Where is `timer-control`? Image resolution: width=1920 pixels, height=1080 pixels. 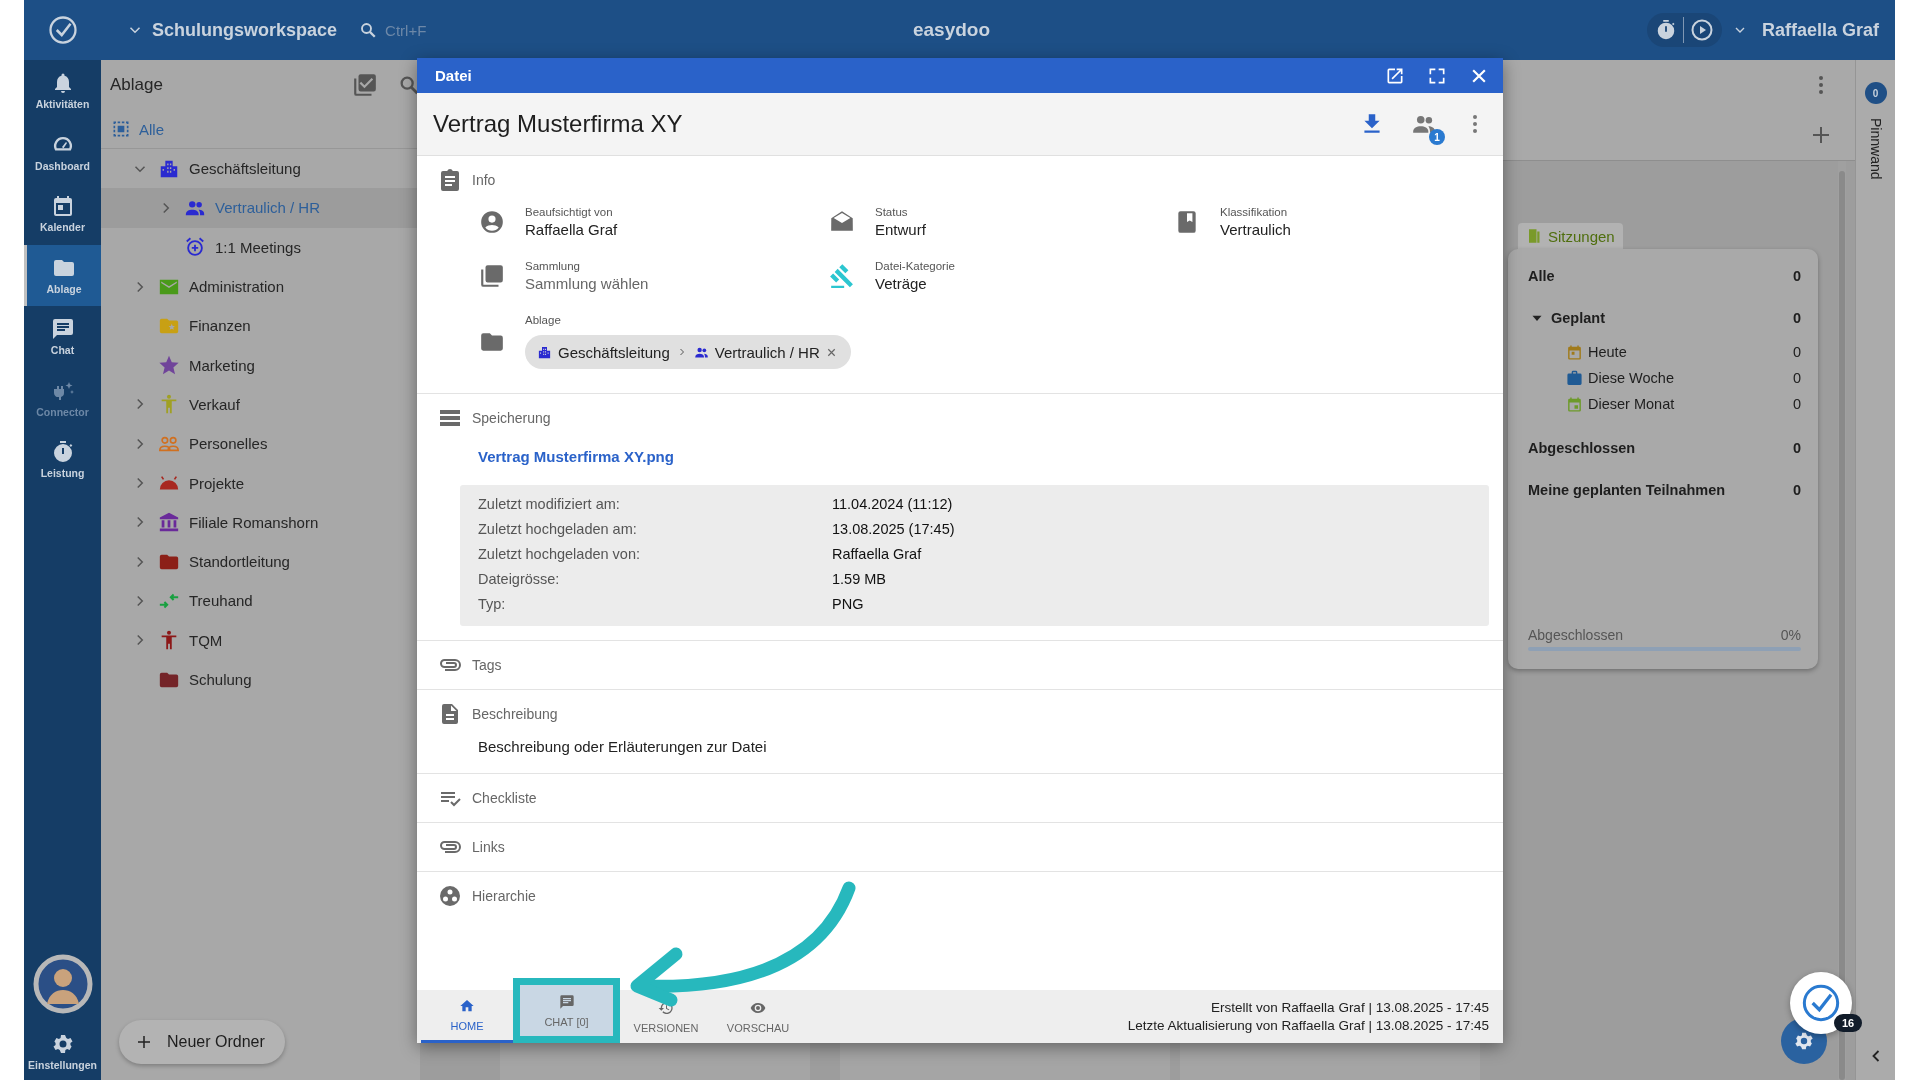
timer-control is located at coordinates (1684, 30).